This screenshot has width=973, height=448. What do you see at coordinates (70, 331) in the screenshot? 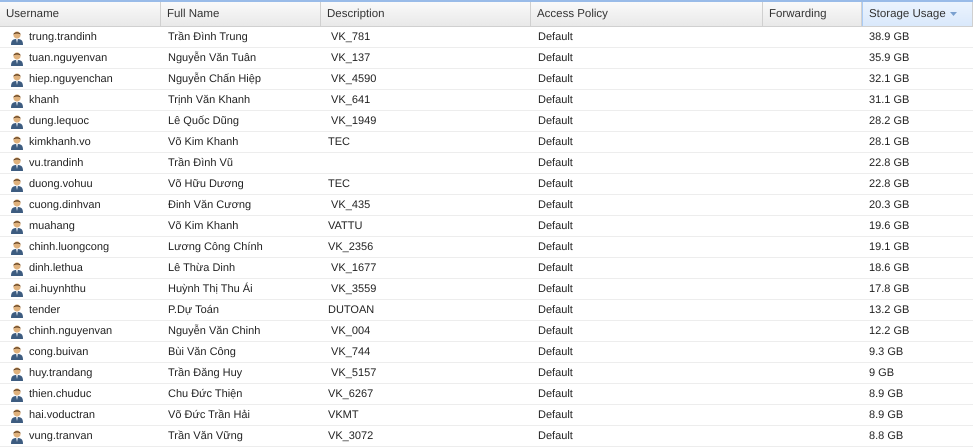
I see `table-cell: chinh.nguyenvan` at bounding box center [70, 331].